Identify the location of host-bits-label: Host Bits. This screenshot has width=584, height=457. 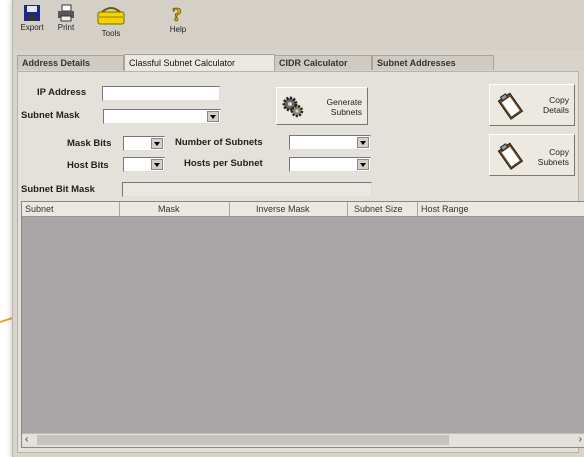
(88, 165).